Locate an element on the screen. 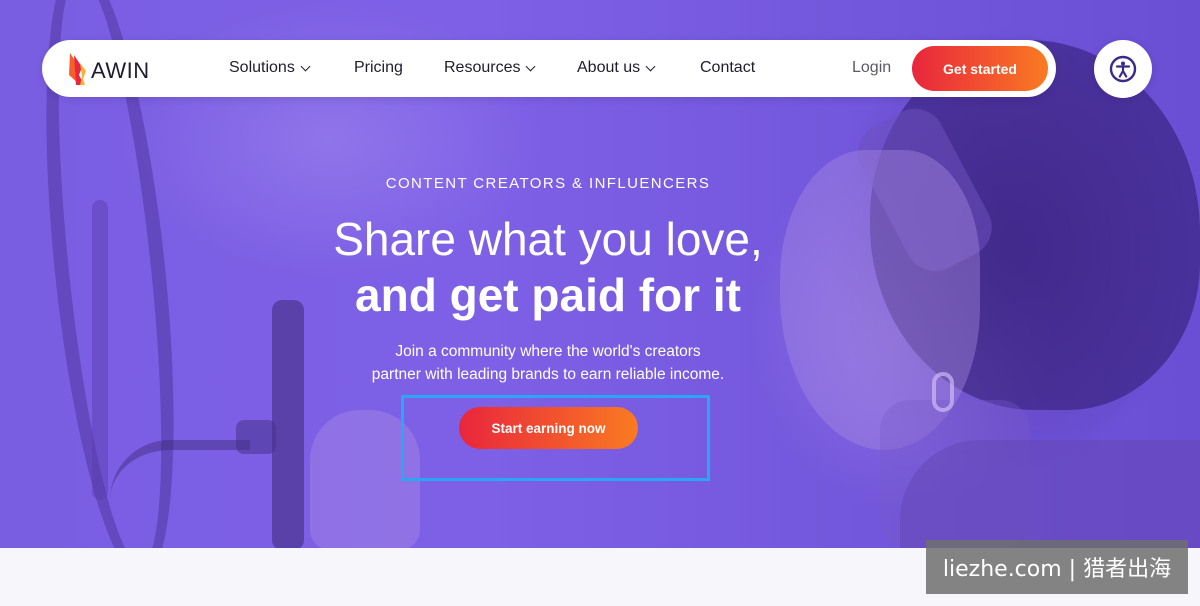 This screenshot has height=606, width=1200. accessibility-icon is located at coordinates (1123, 69).